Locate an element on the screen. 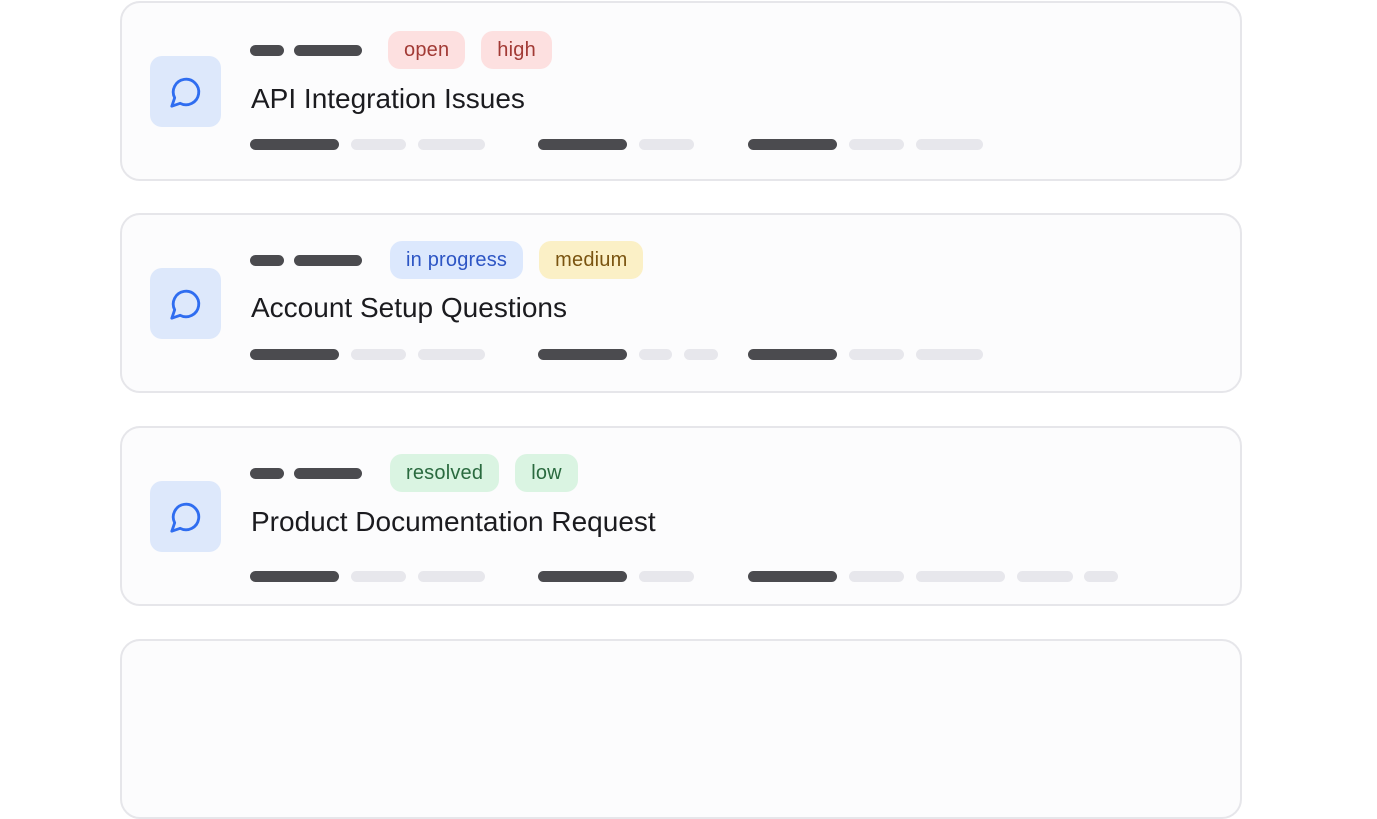 This screenshot has width=1377, height=819. priority-badge: medium is located at coordinates (591, 260).